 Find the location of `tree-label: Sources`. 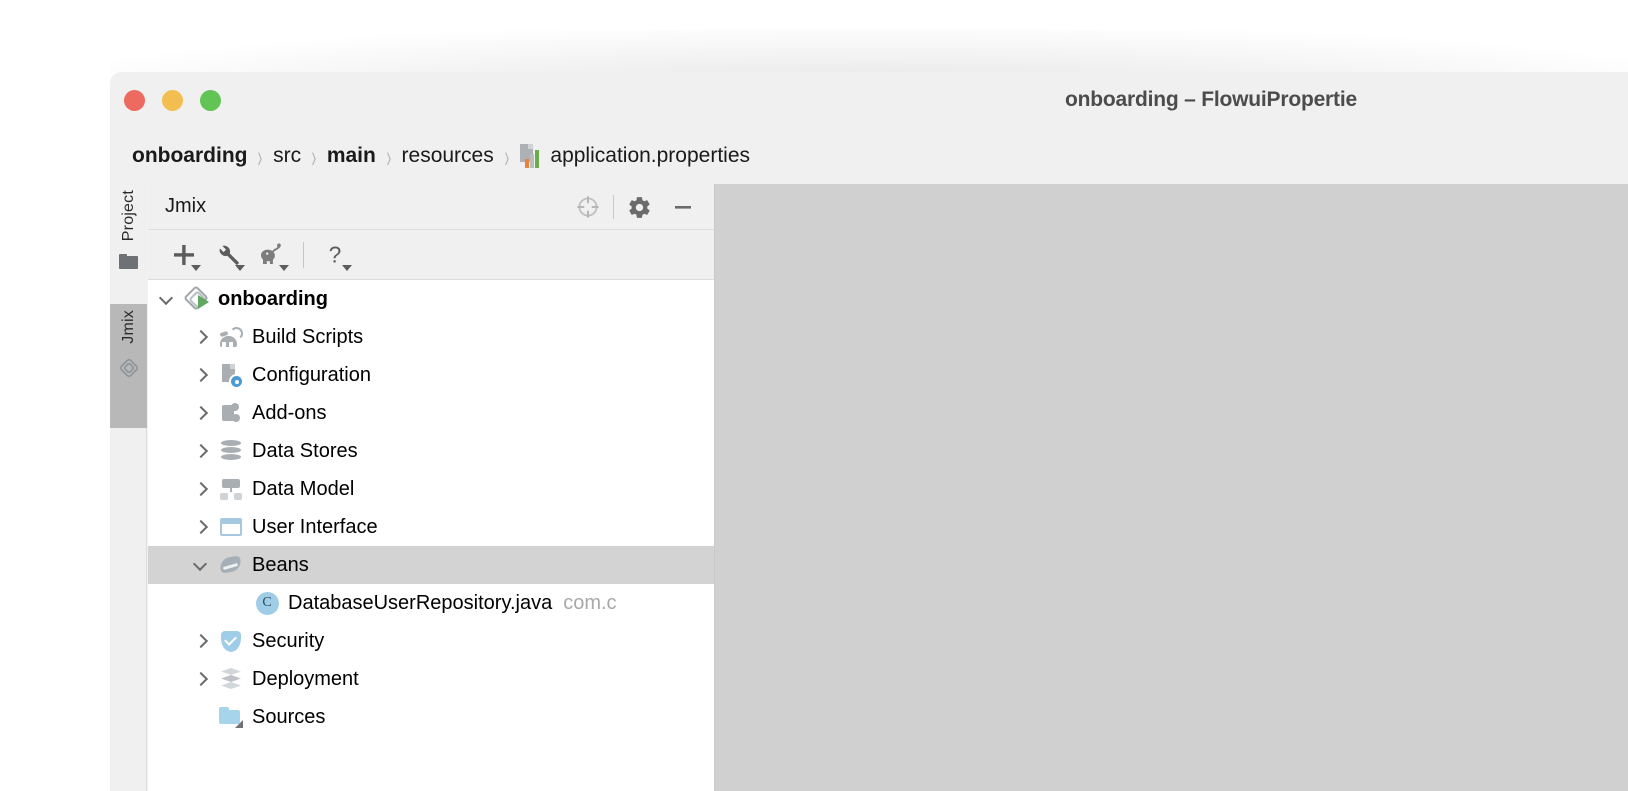

tree-label: Sources is located at coordinates (289, 716).